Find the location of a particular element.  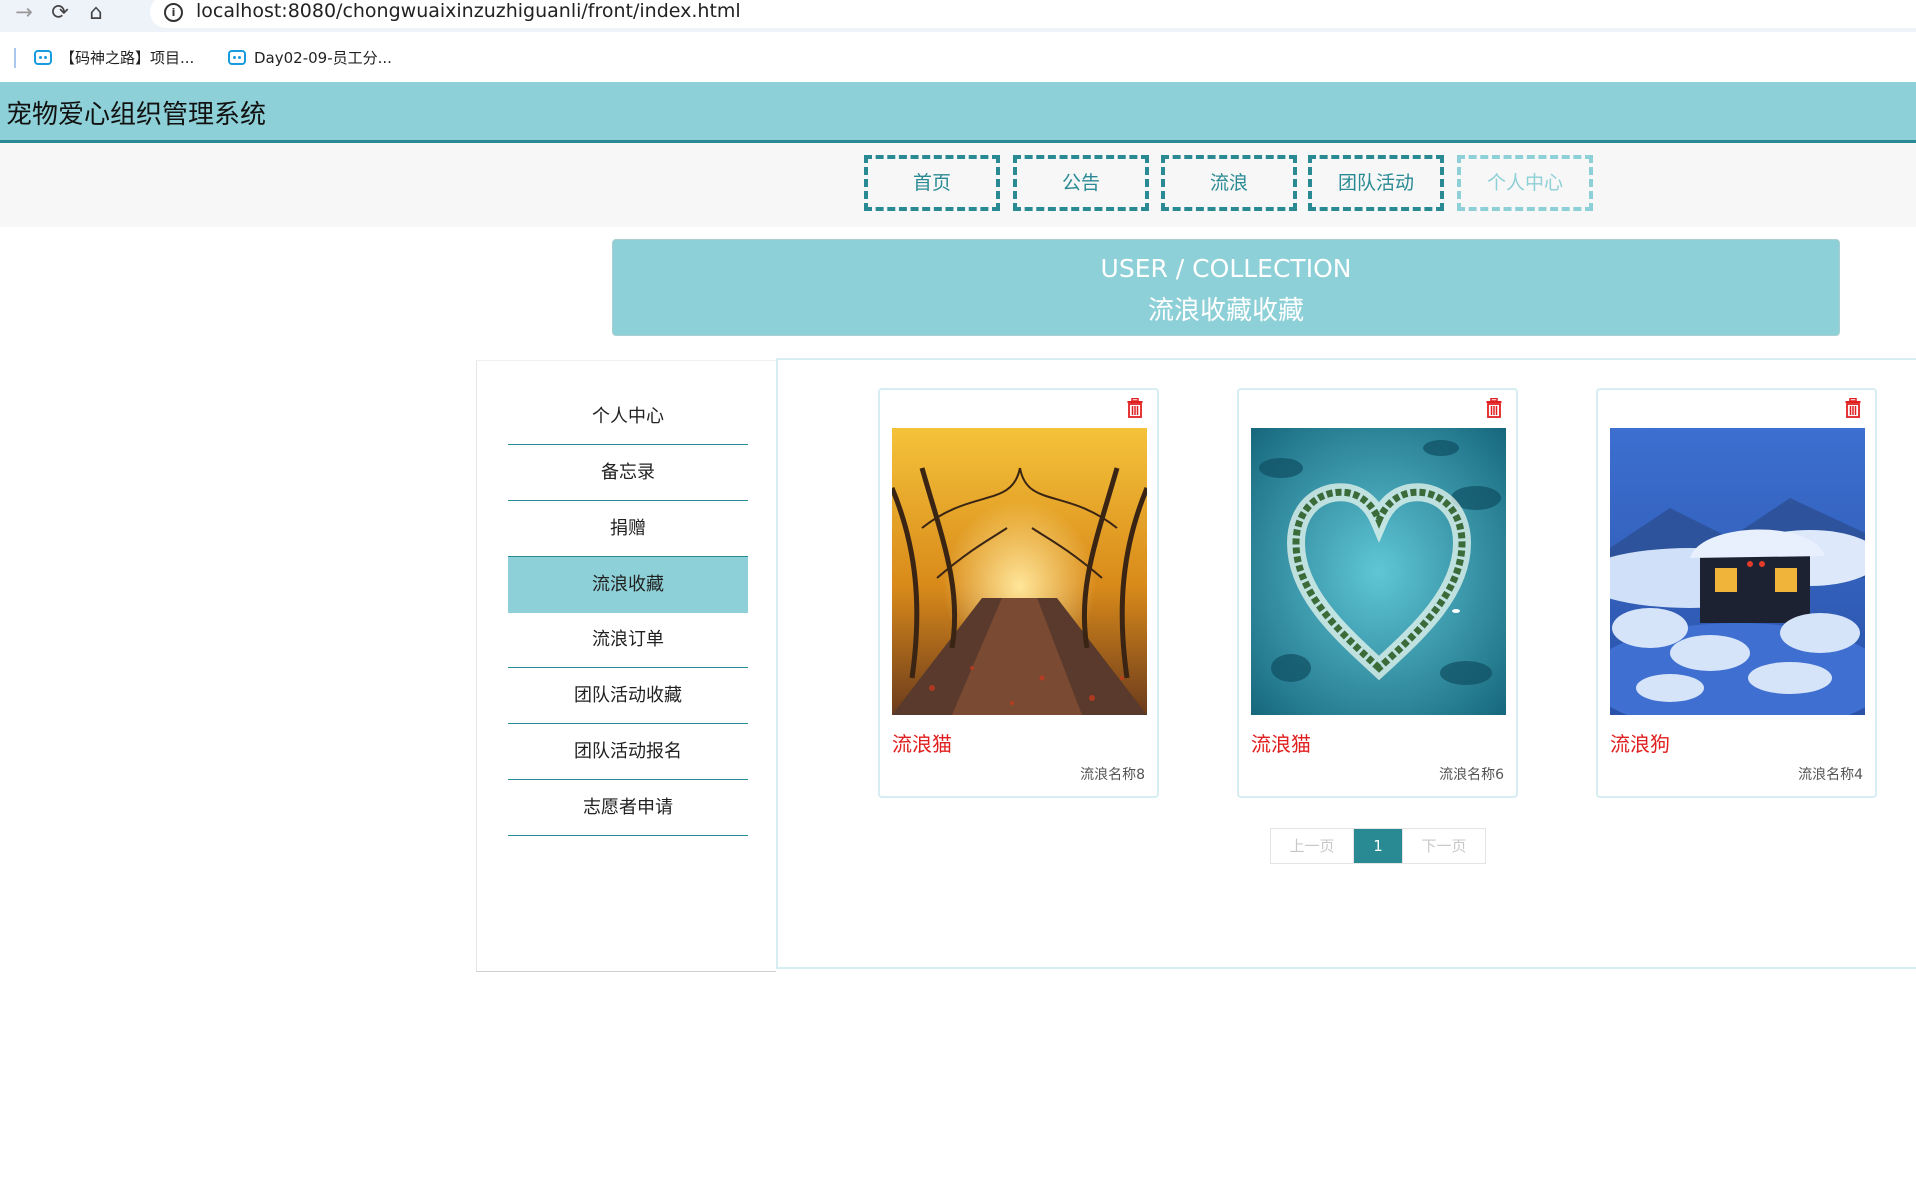

page-number-button: 1 is located at coordinates (1378, 846).